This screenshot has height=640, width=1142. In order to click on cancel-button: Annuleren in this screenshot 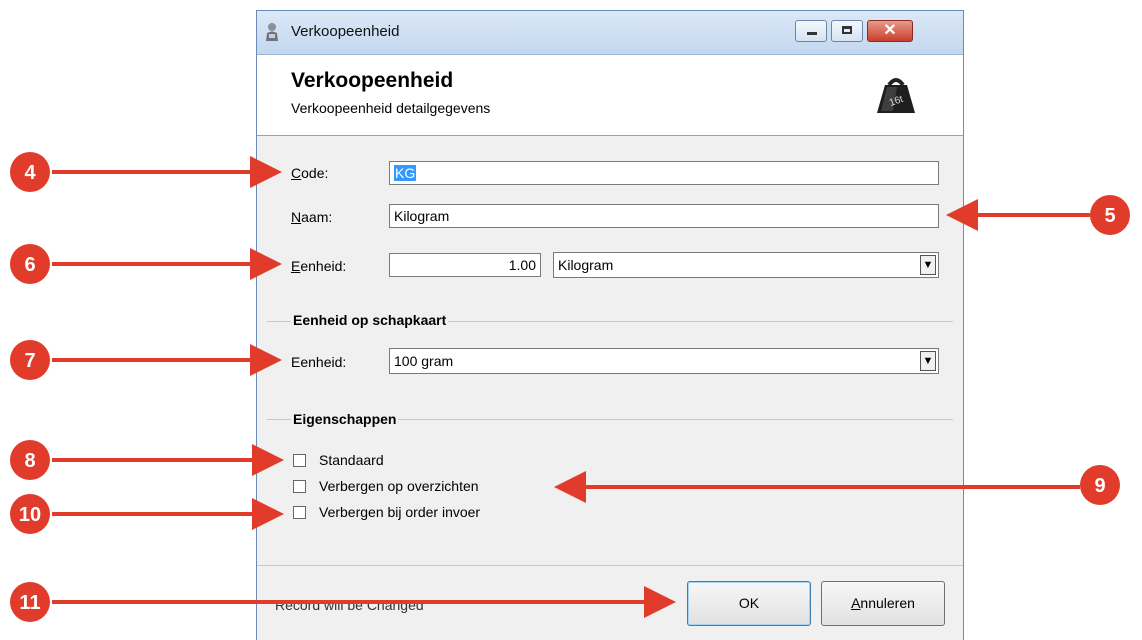, I will do `click(883, 603)`.